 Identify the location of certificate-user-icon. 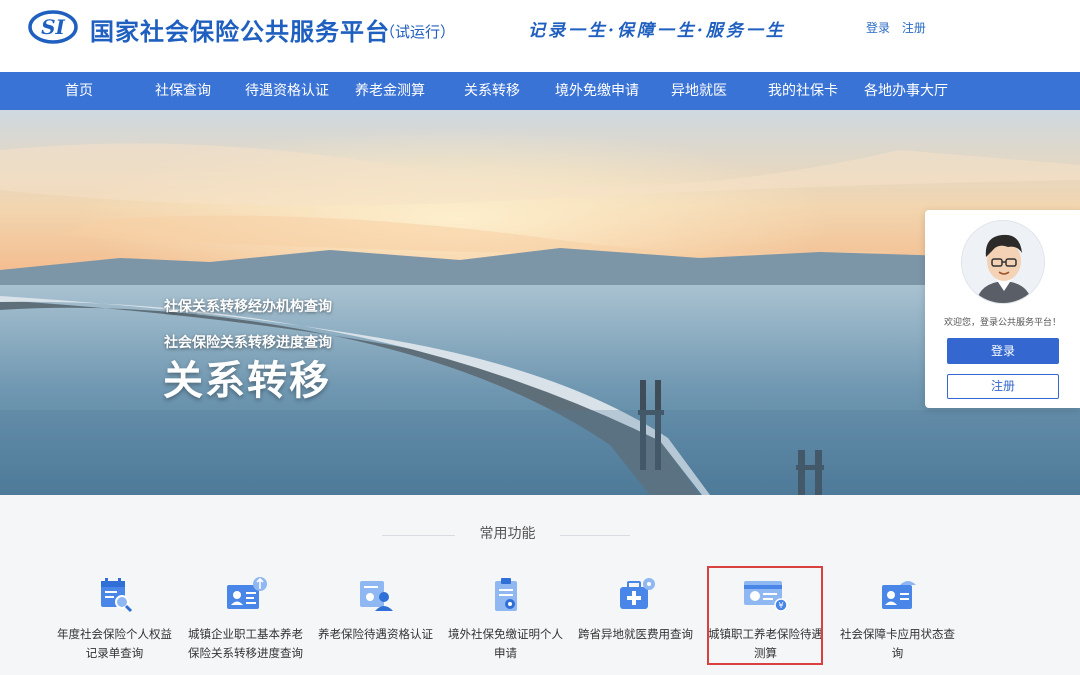
(375, 595).